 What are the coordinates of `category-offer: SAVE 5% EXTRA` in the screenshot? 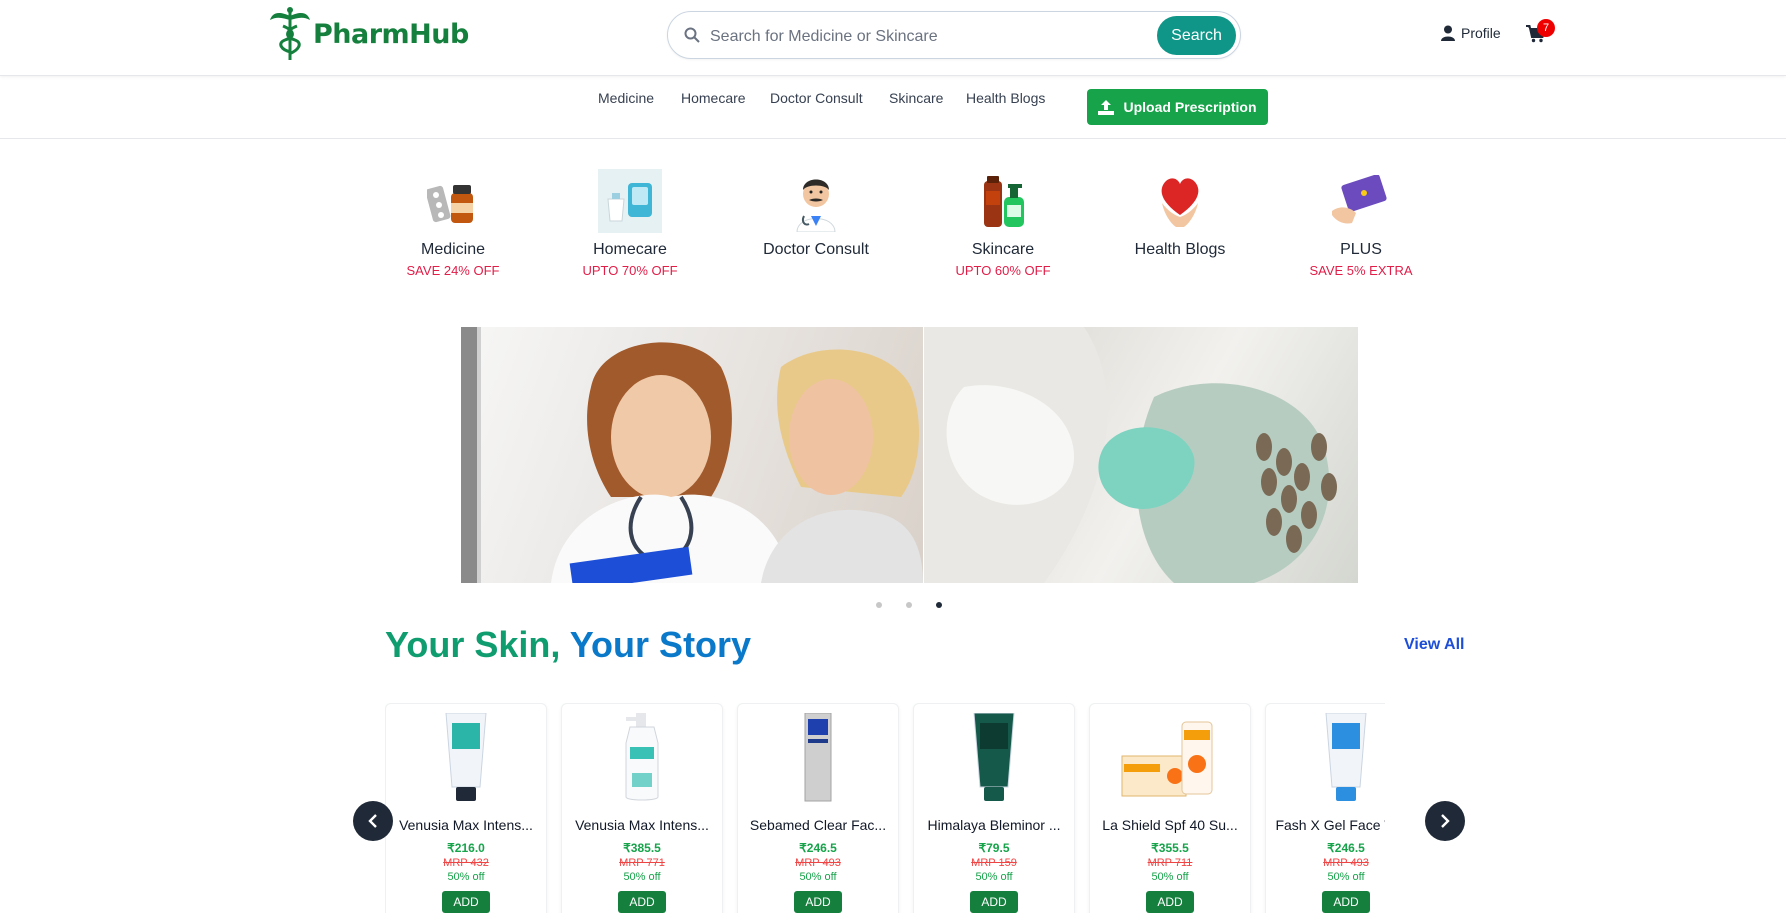 It's located at (1361, 270).